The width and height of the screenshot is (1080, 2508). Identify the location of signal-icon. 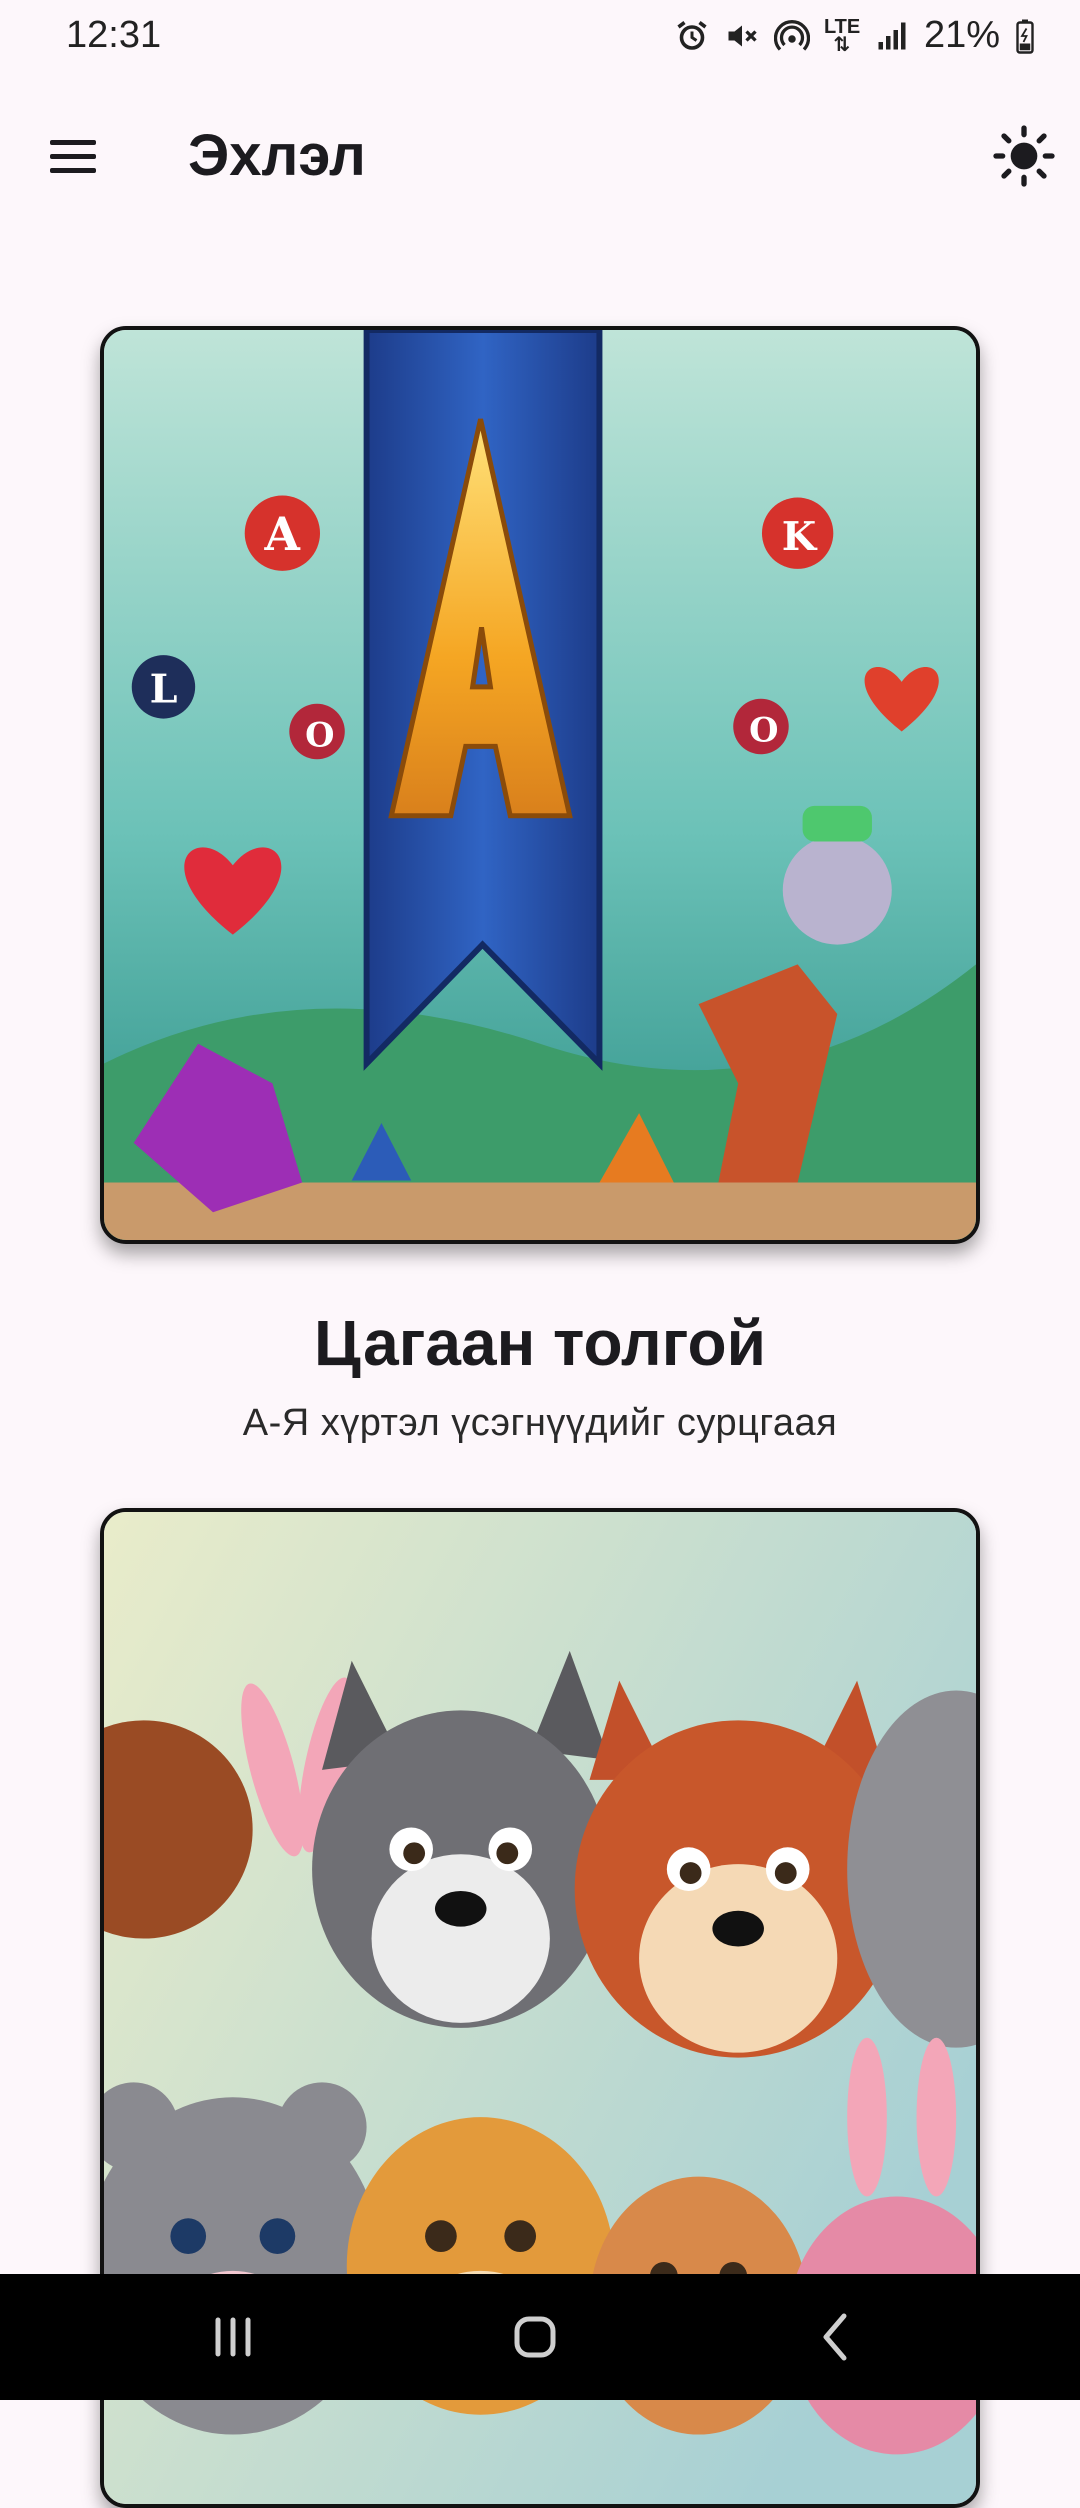
(892, 35).